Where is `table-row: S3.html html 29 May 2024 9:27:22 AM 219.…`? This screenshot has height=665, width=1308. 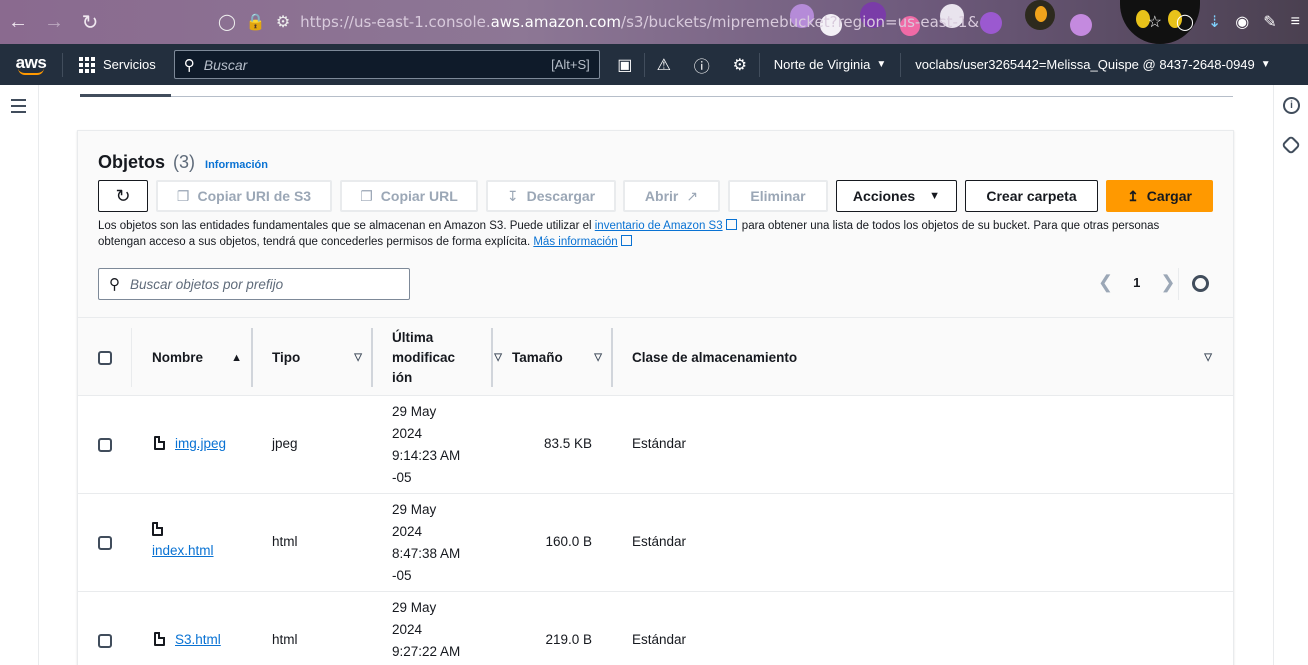
table-row: S3.html html 29 May 2024 9:27:22 AM 219.… is located at coordinates (655, 628).